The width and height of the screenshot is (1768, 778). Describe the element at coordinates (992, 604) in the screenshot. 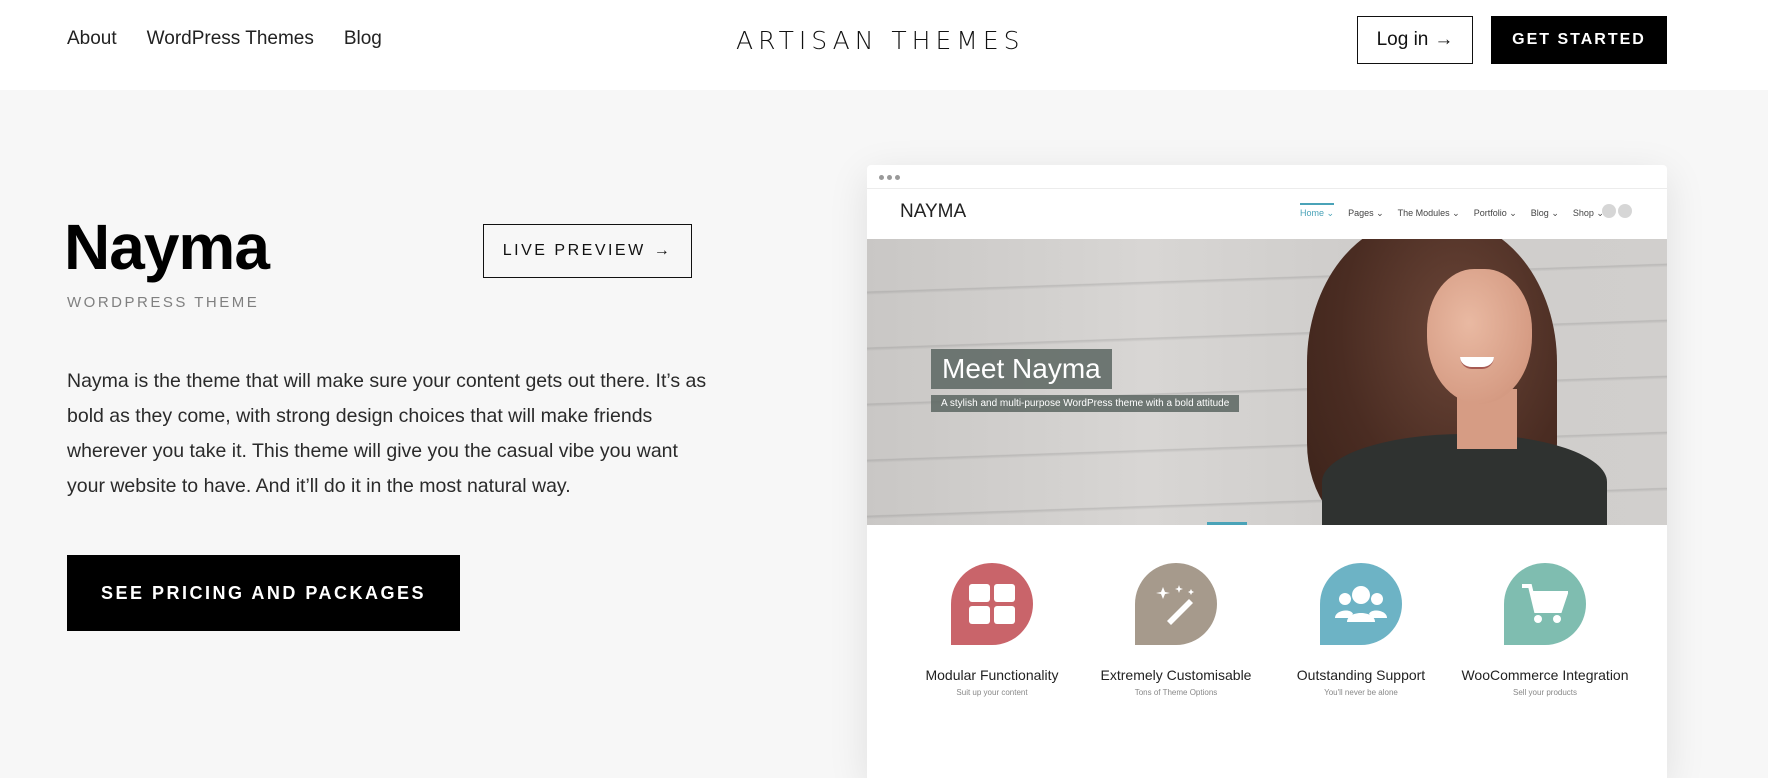

I see `grid-icon` at that location.